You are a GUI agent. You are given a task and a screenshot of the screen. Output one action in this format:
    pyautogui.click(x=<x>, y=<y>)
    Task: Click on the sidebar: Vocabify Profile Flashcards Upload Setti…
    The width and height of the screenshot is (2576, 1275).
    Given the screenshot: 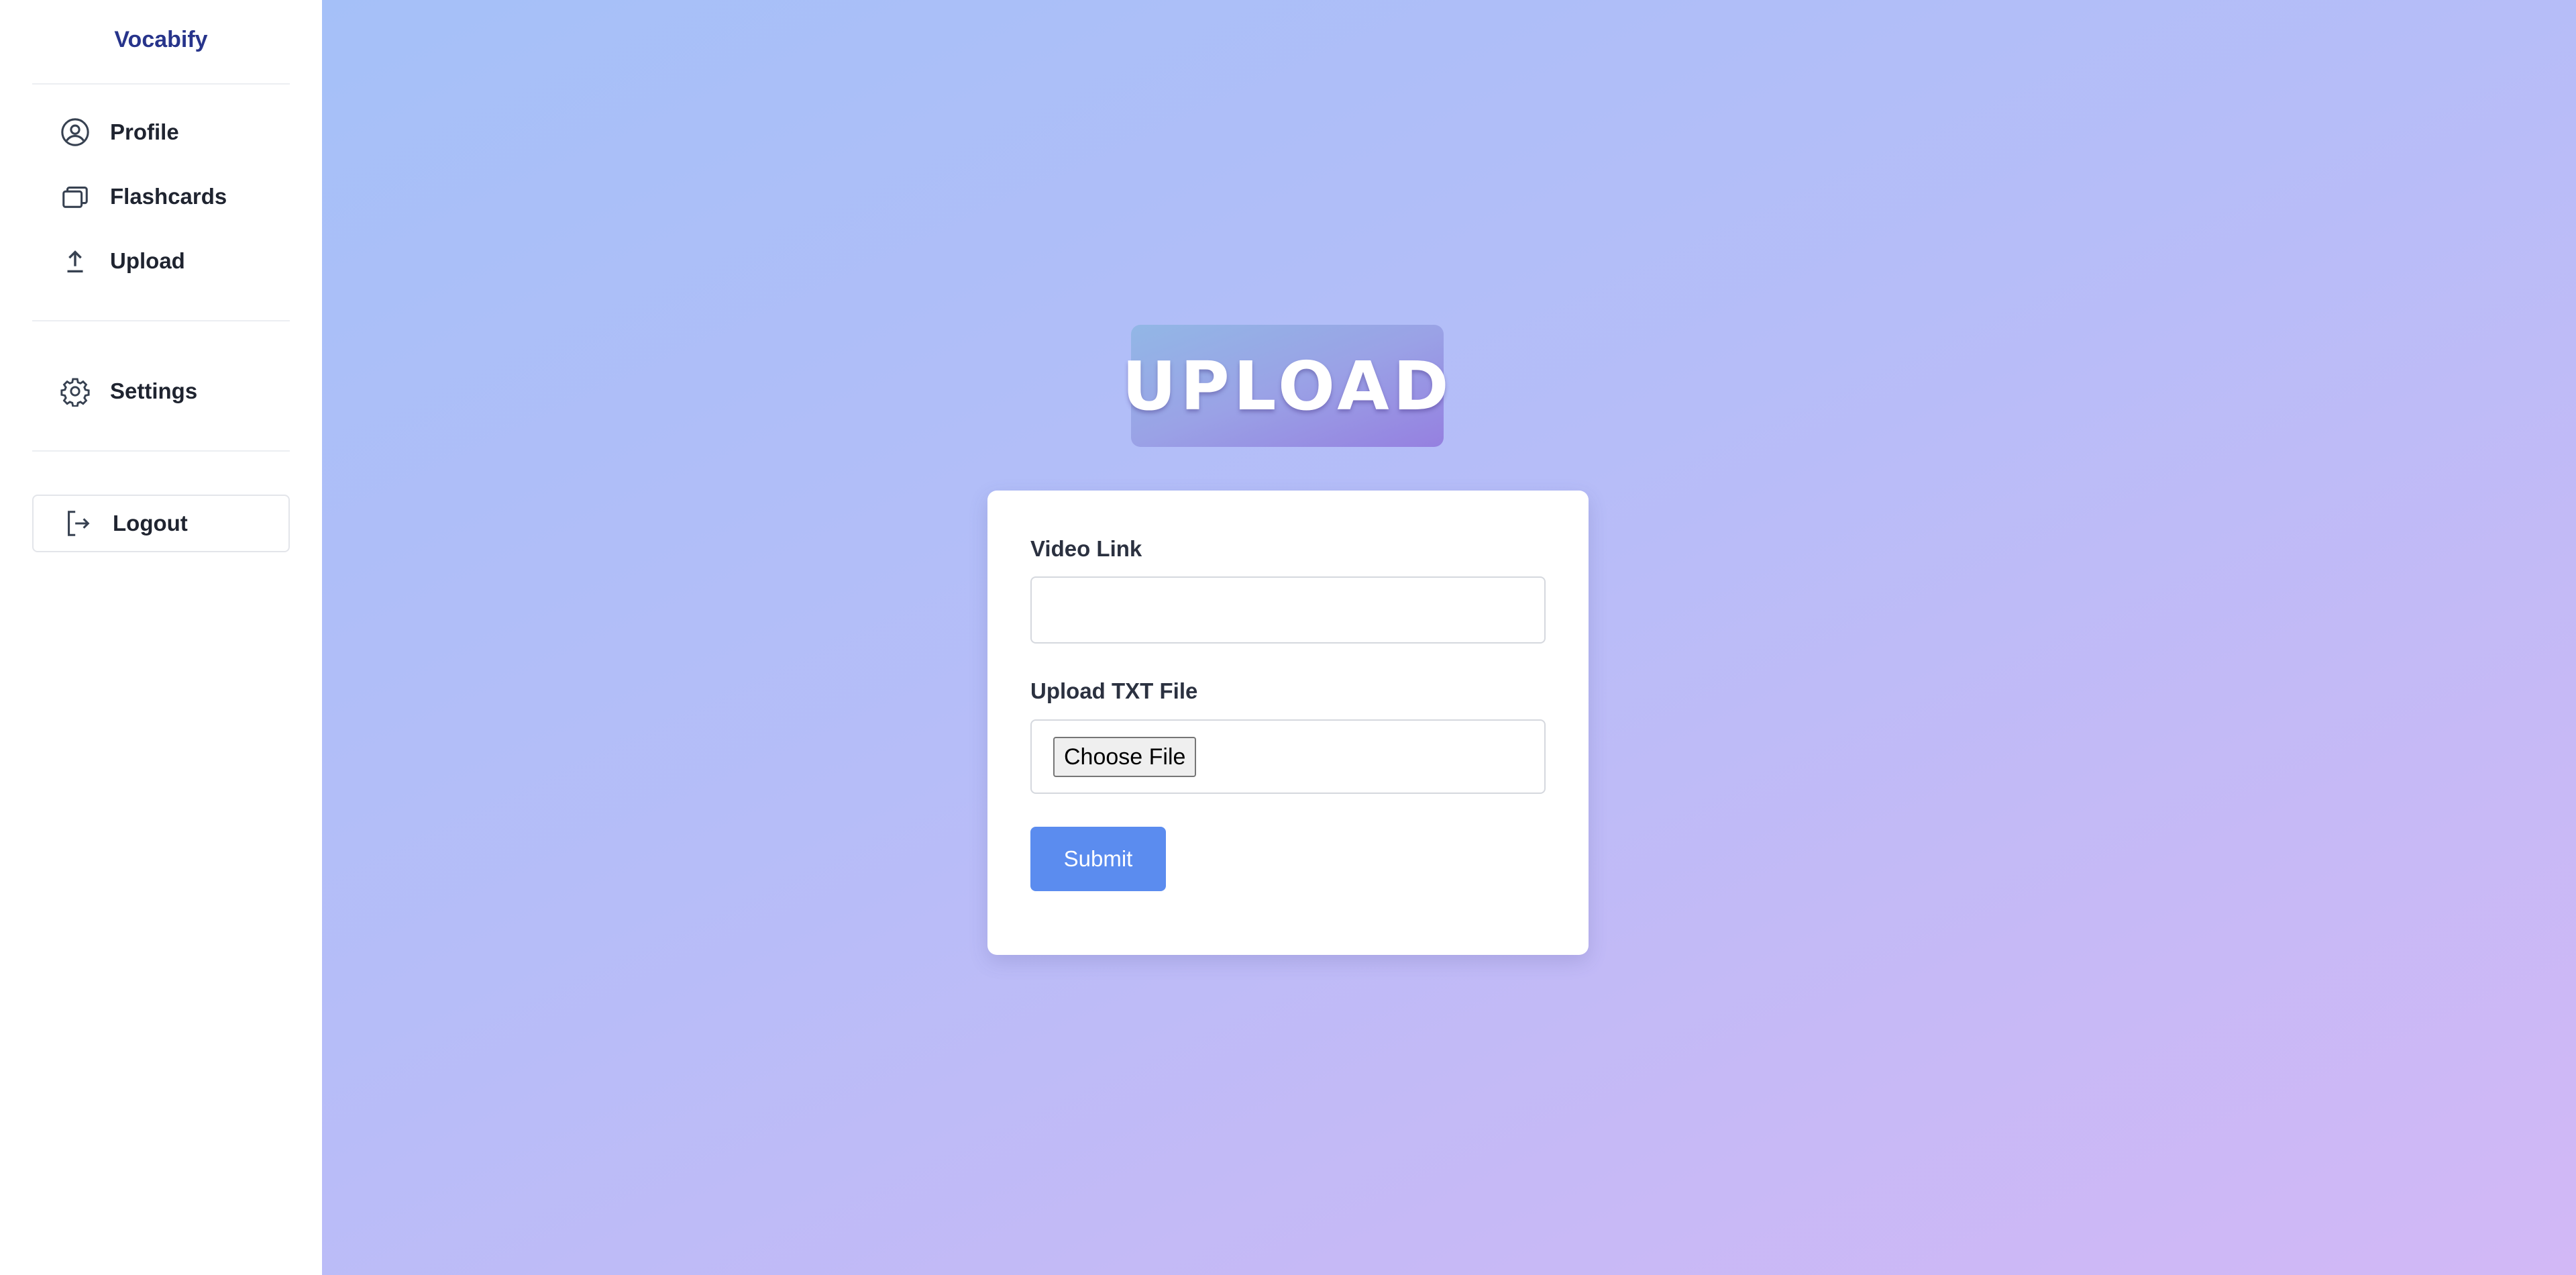 What is the action you would take?
    pyautogui.click(x=161, y=637)
    